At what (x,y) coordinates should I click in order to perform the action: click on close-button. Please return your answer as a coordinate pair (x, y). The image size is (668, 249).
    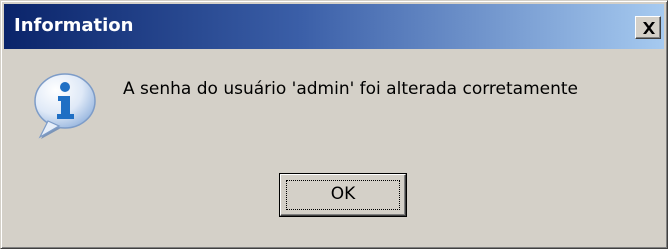
    Looking at the image, I should click on (648, 27).